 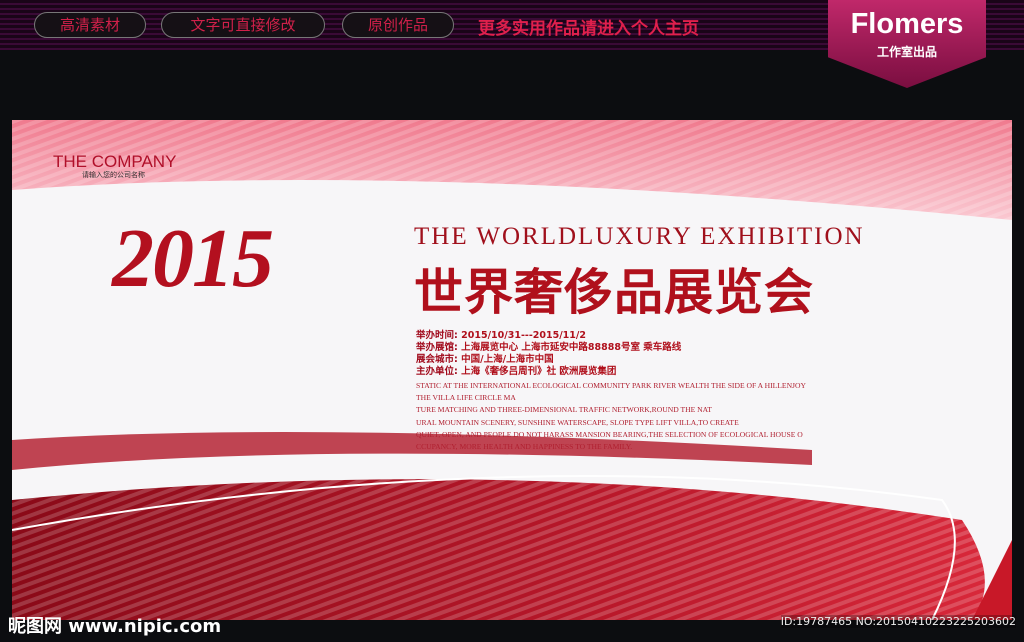 I want to click on pill-original: 原创作品, so click(x=398, y=25).